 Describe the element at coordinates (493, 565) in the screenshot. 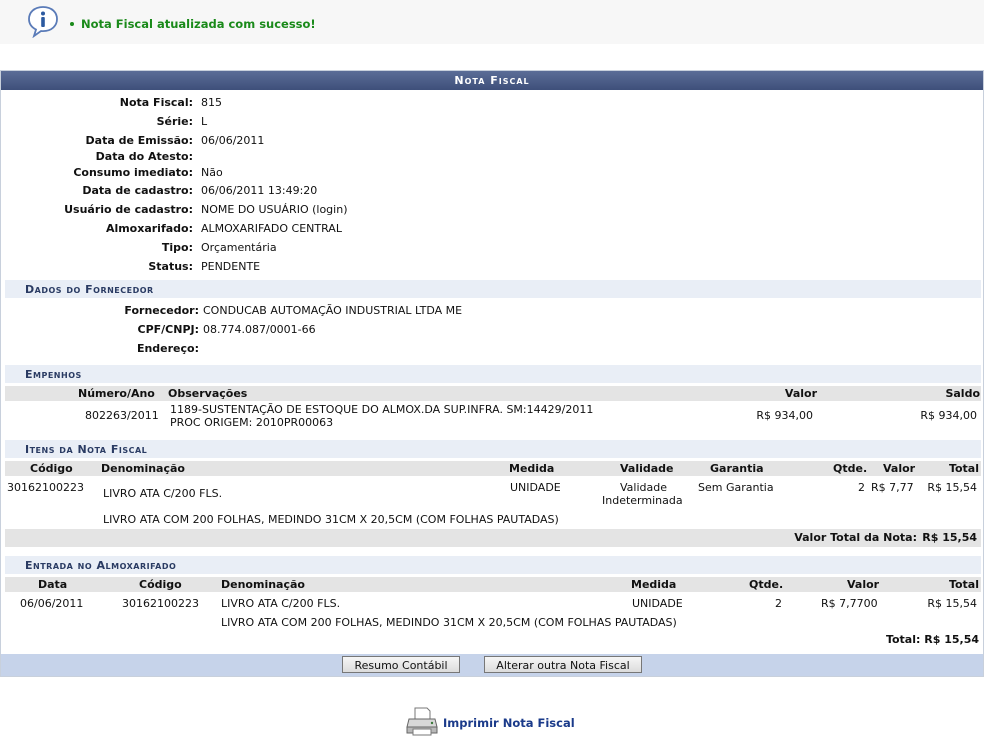

I see `section-entrada: Entrada no Almoxarifado` at that location.